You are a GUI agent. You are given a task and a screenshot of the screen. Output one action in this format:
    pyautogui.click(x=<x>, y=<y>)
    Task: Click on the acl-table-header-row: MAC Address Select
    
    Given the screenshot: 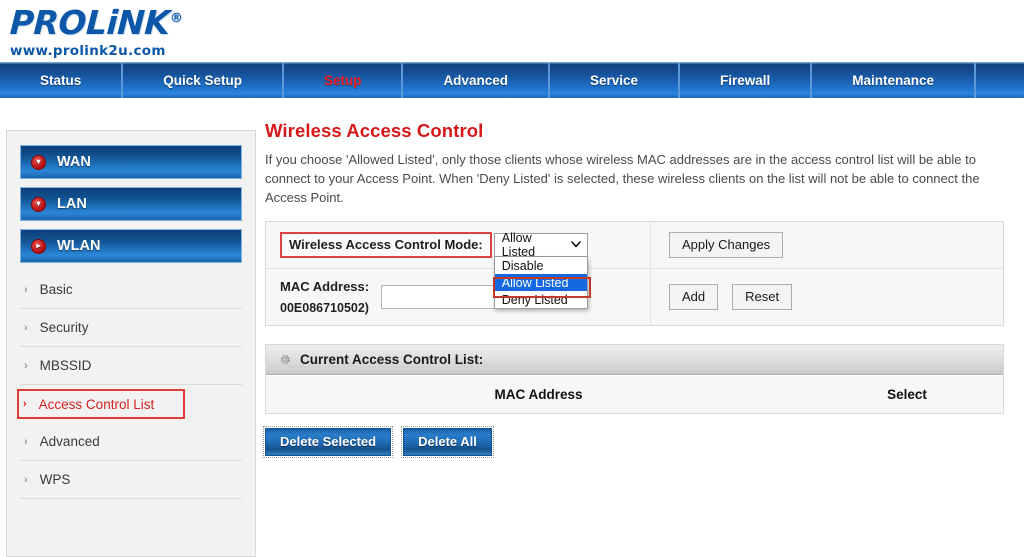 What is the action you would take?
    pyautogui.click(x=634, y=394)
    